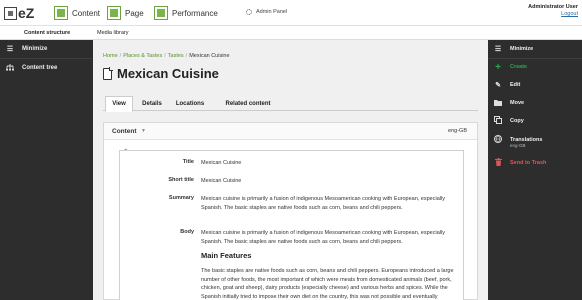 Image resolution: width=582 pixels, height=300 pixels. I want to click on copy-label: Copy, so click(517, 121).